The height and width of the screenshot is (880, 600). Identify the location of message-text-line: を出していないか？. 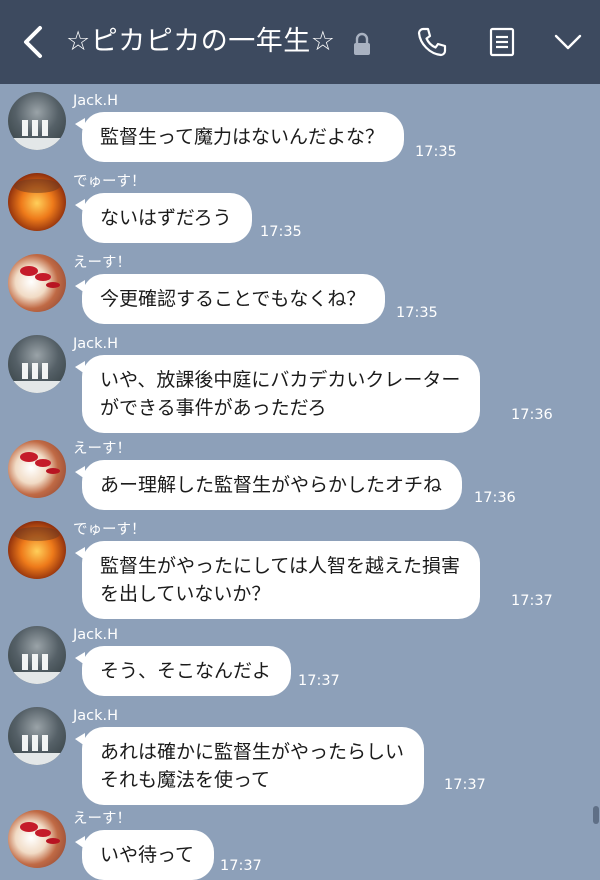
(185, 594).